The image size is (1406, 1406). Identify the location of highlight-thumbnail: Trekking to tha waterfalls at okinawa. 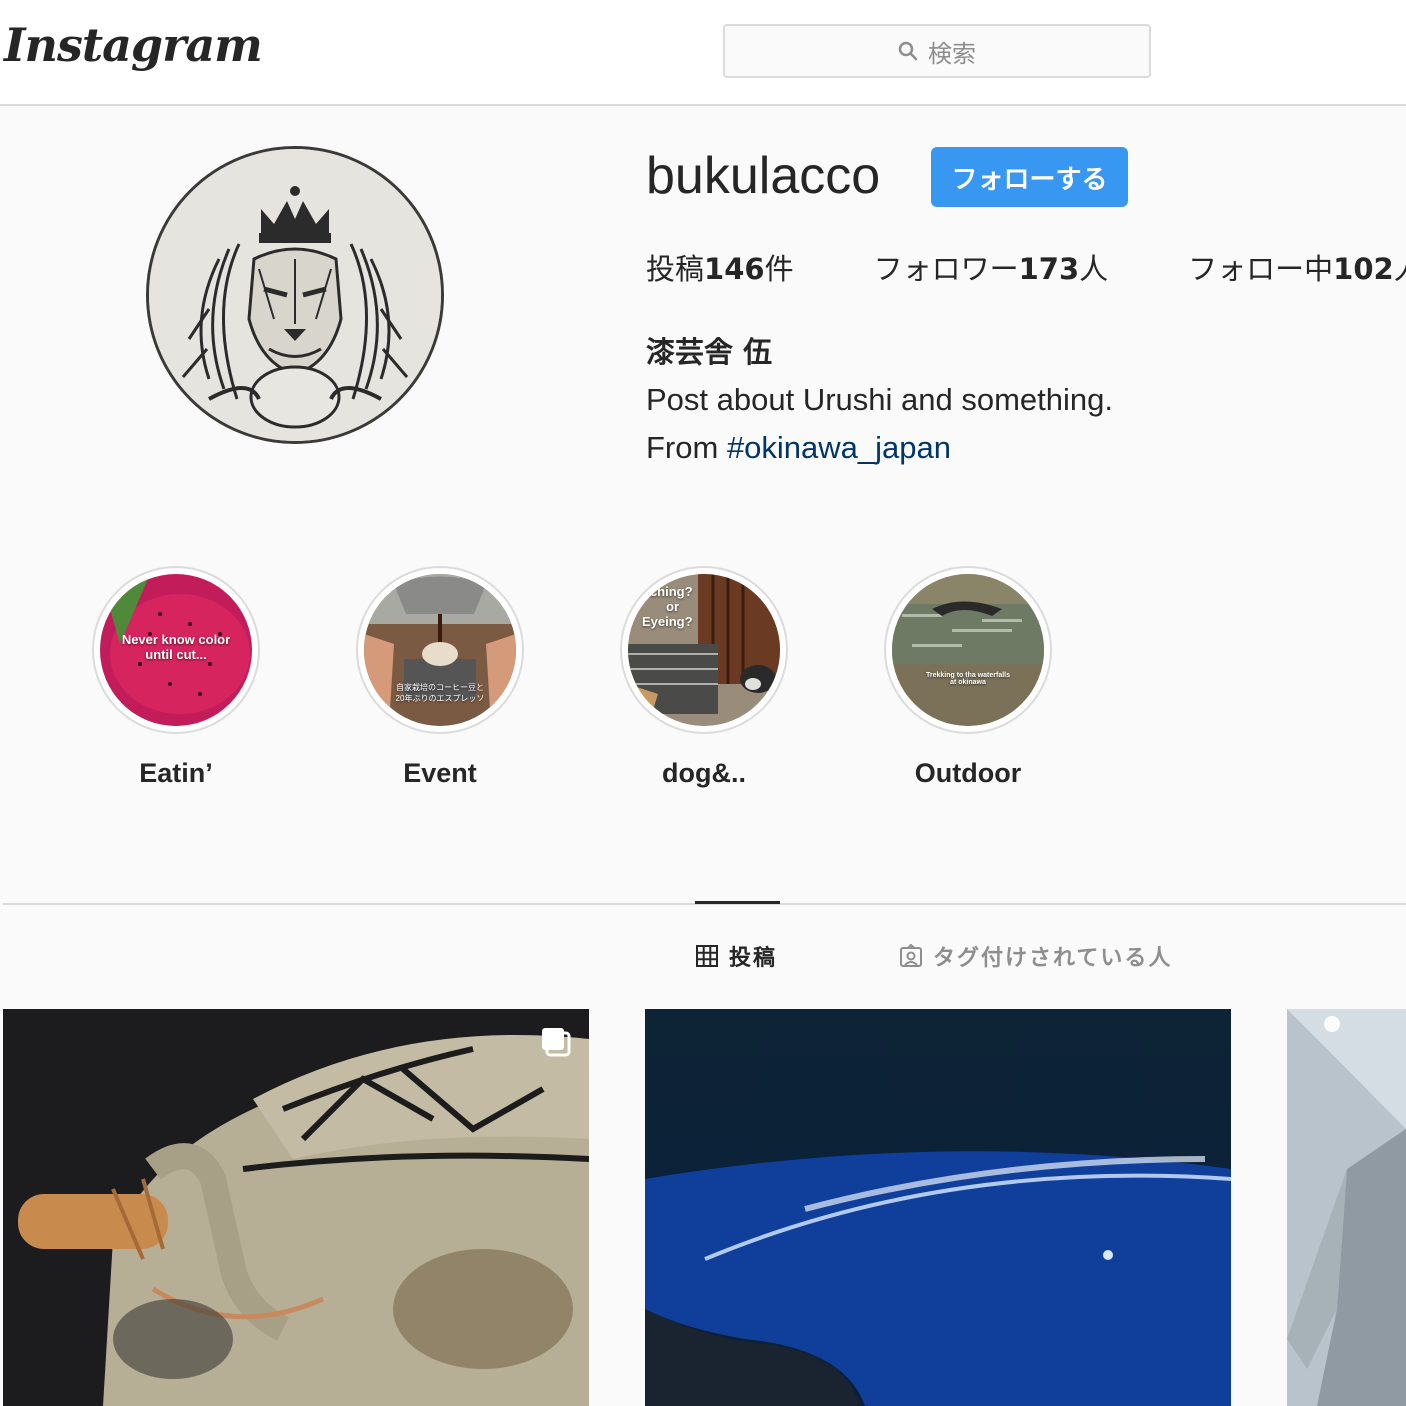
(968, 650).